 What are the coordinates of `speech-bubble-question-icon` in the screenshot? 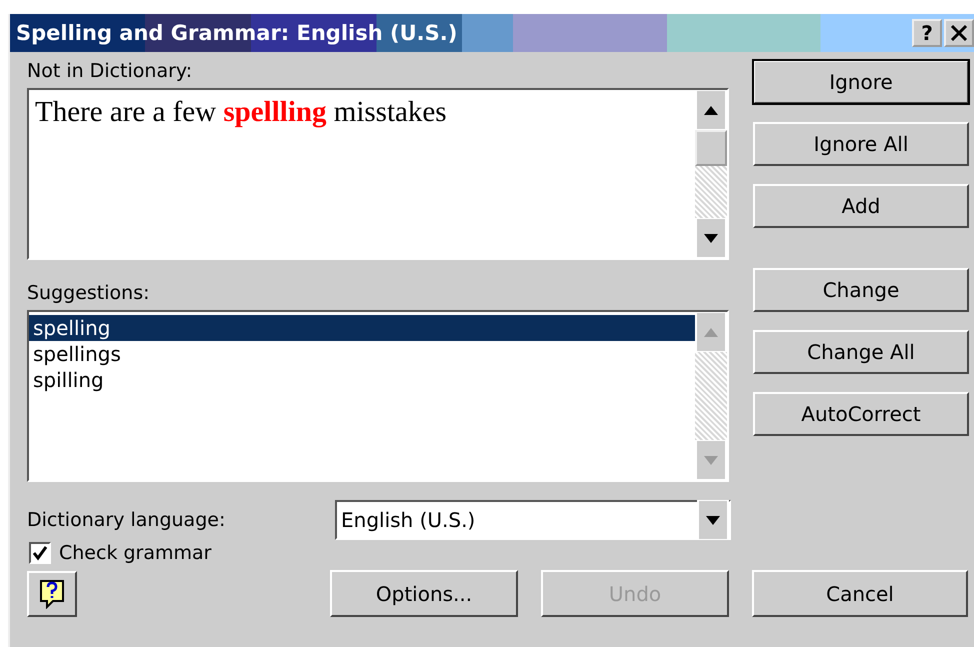 It's located at (52, 593).